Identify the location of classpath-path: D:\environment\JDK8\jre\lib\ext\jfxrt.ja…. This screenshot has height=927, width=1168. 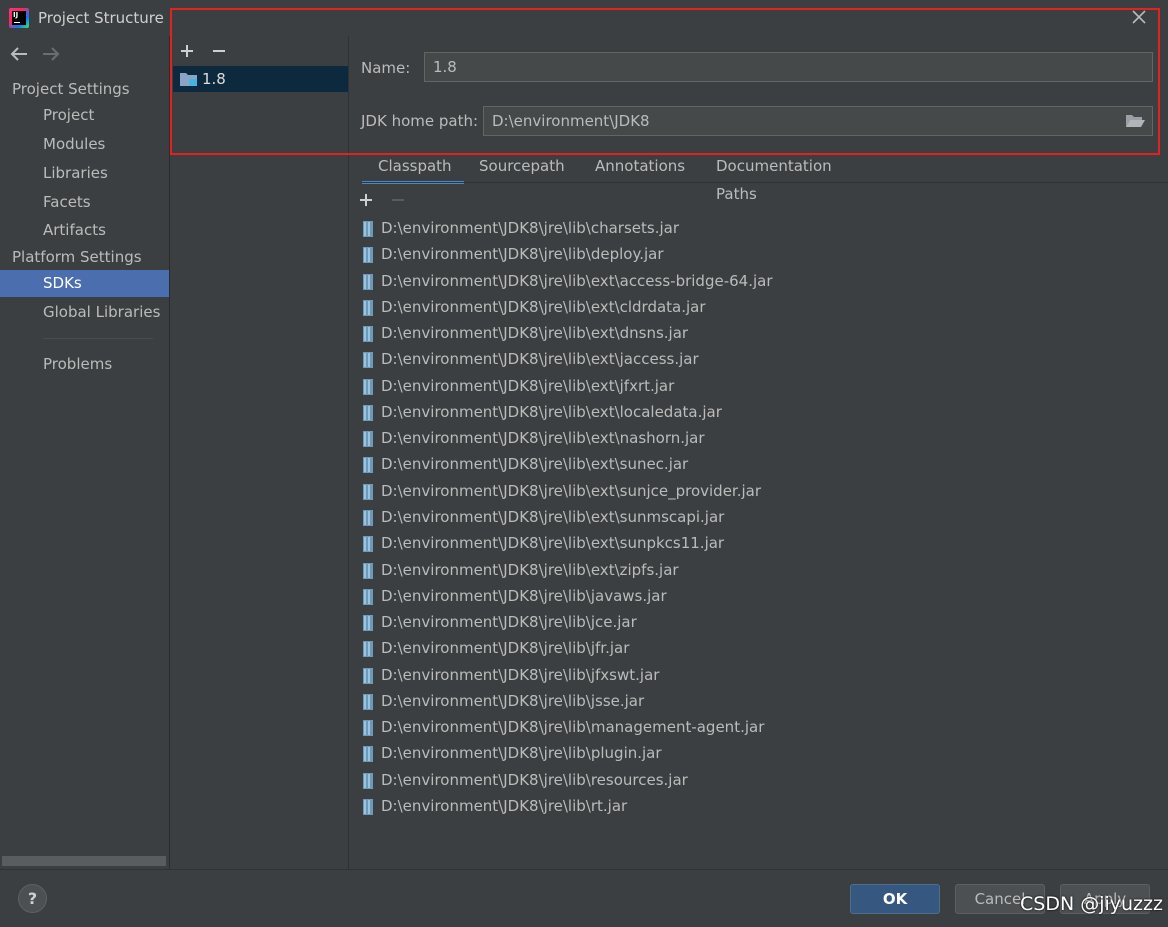
(528, 385).